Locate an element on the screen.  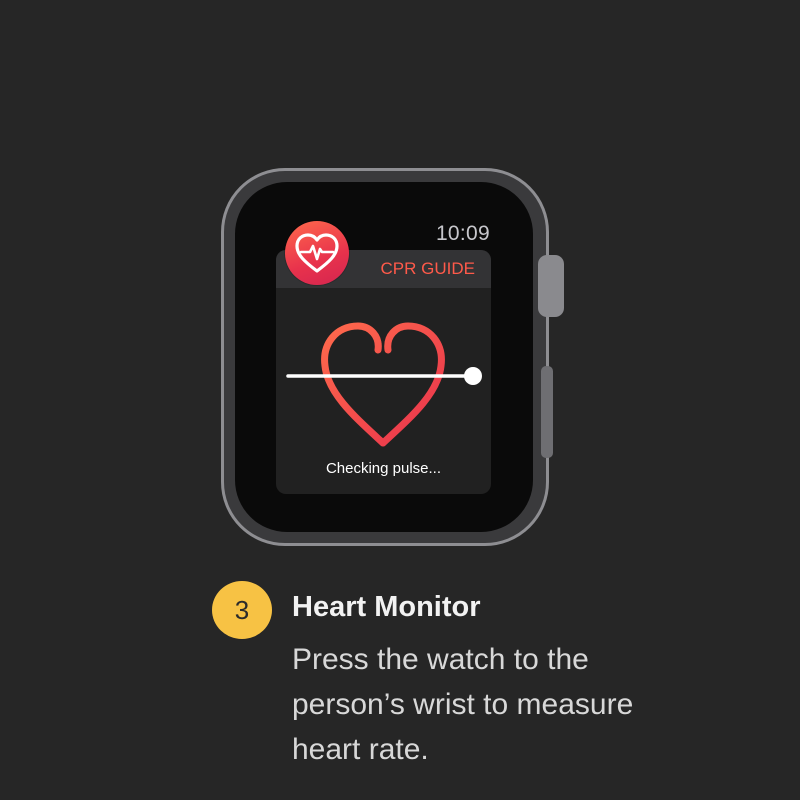
heart-outline-icon is located at coordinates (383, 384).